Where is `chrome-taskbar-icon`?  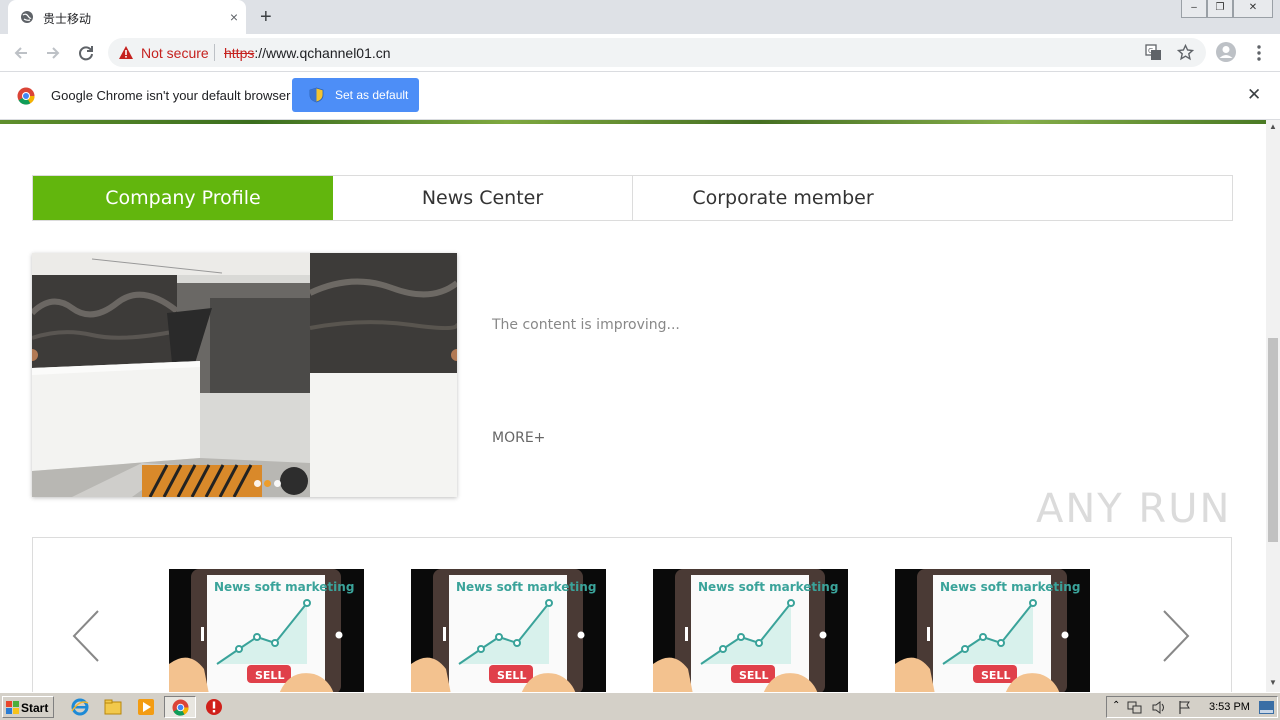 chrome-taskbar-icon is located at coordinates (180, 707).